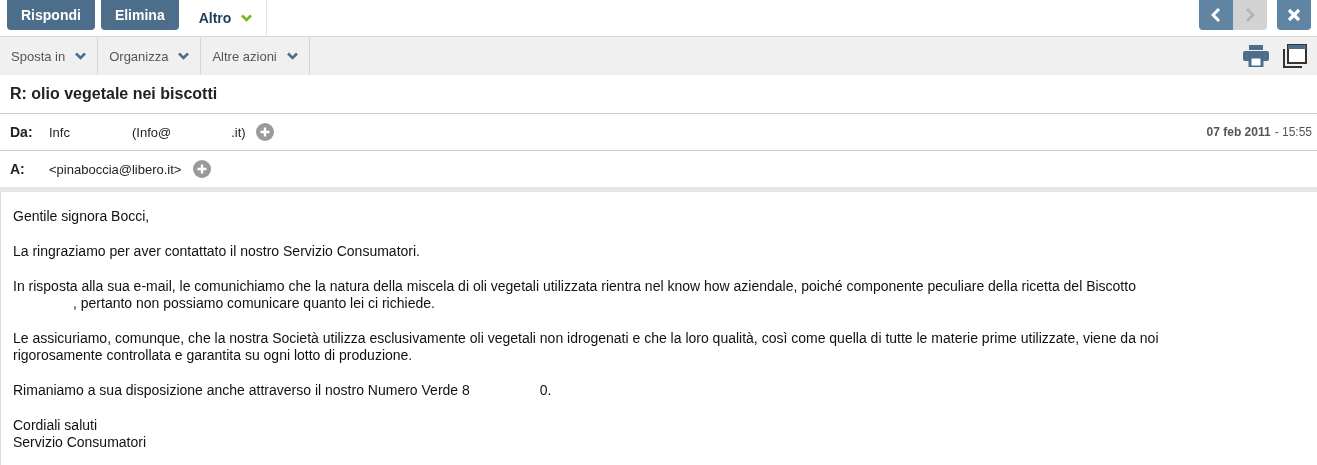 The image size is (1317, 465). What do you see at coordinates (1238, 132) in the screenshot?
I see `date: 07 feb 2011` at bounding box center [1238, 132].